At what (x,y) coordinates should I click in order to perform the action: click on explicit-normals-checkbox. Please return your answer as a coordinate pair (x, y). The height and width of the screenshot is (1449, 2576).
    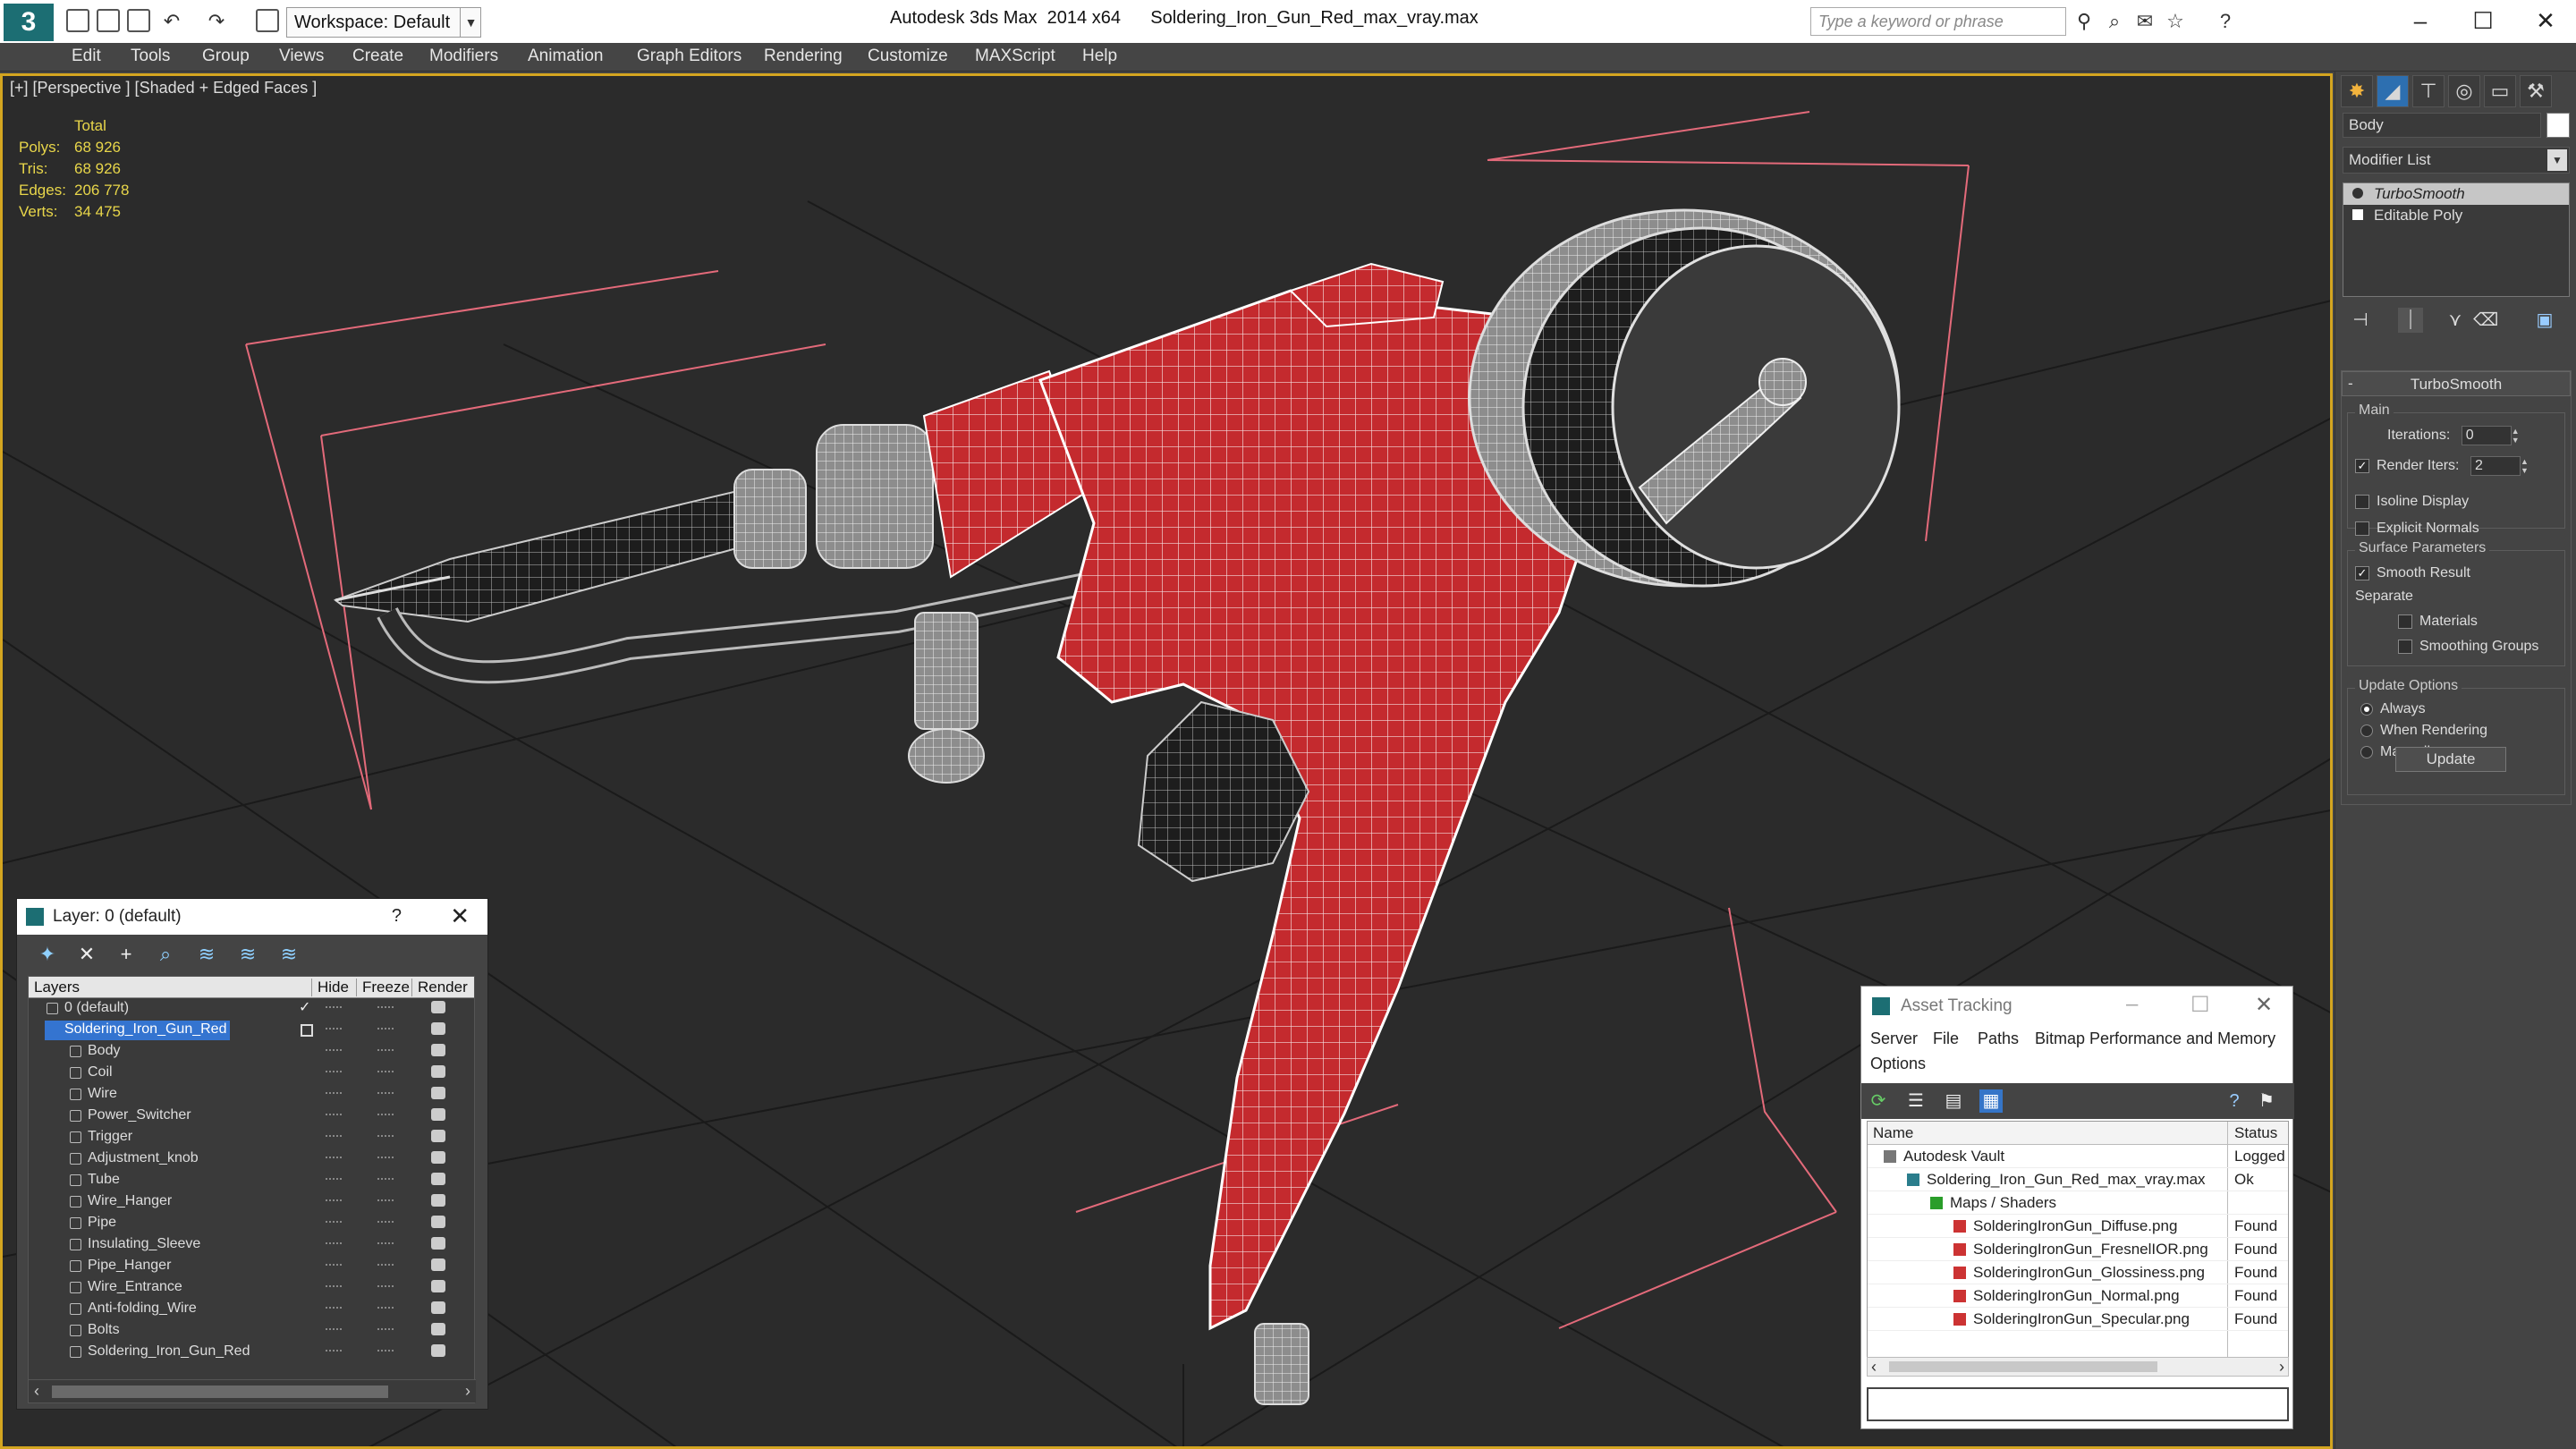
    Looking at the image, I should click on (2362, 528).